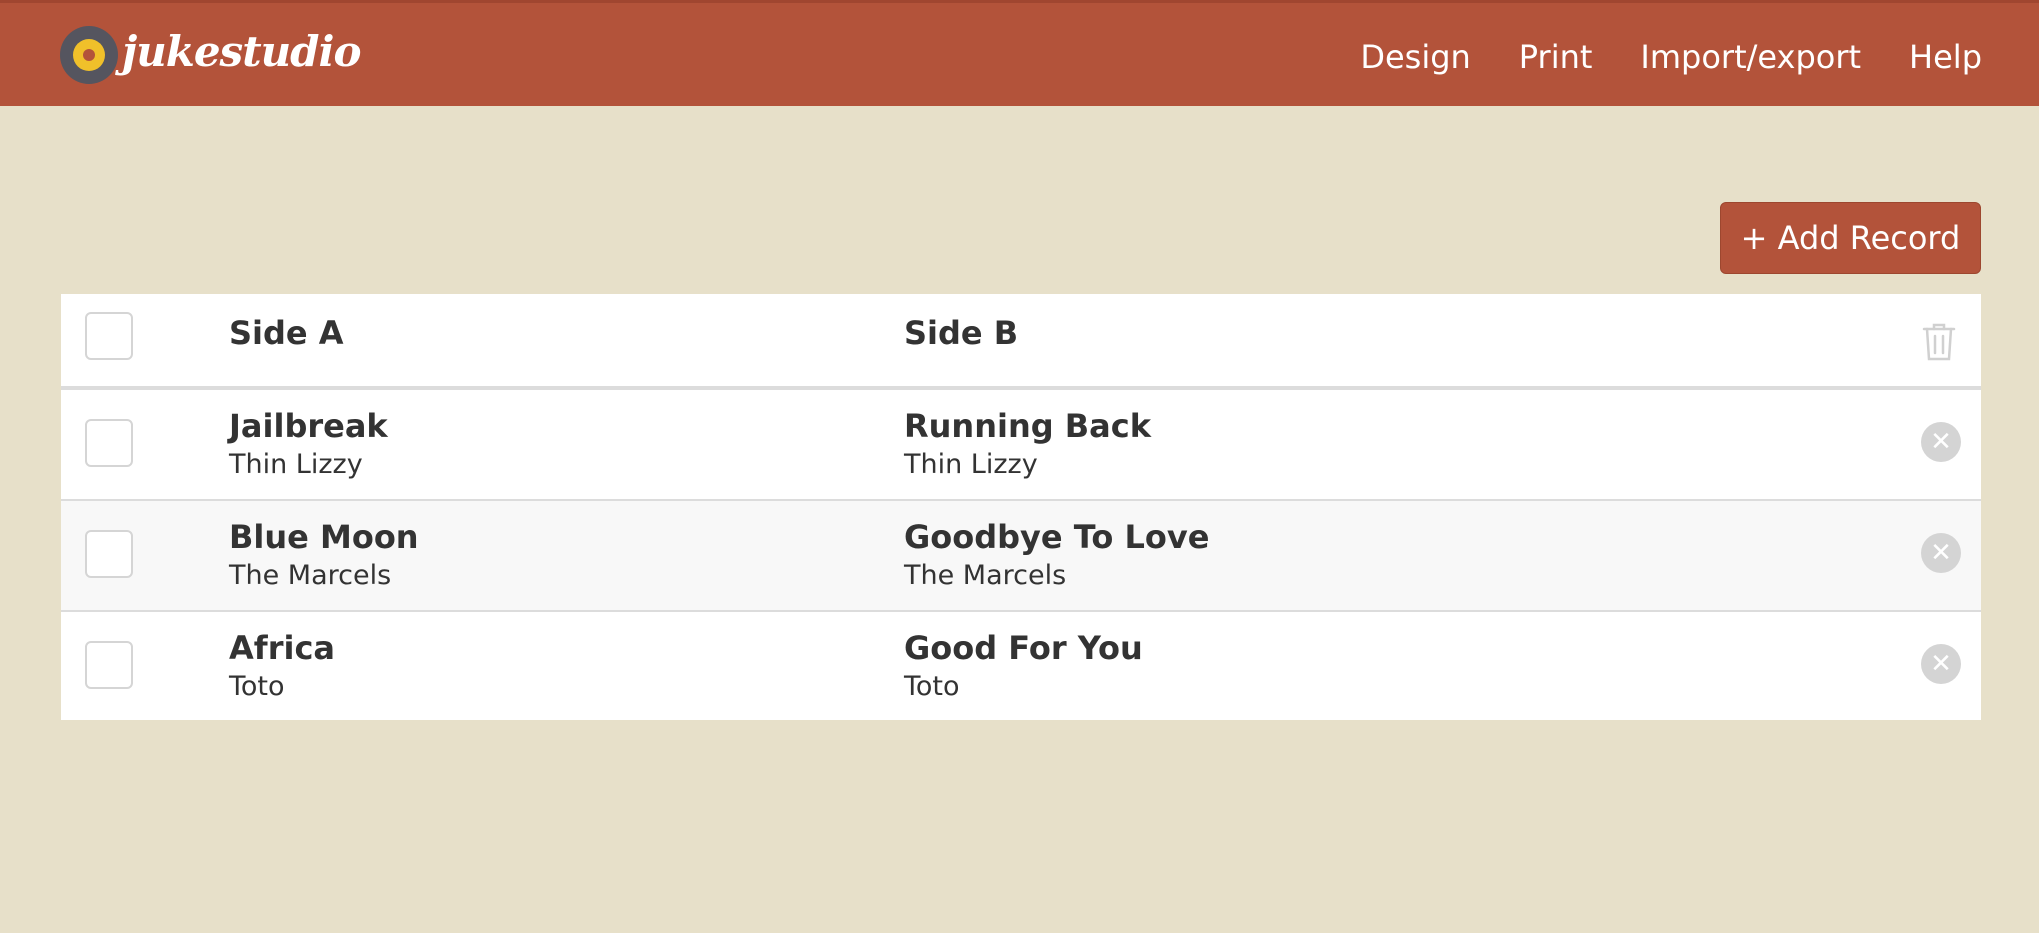 The height and width of the screenshot is (933, 2039). Describe the element at coordinates (1021, 342) in the screenshot. I see `table-header: Side A Side B` at that location.